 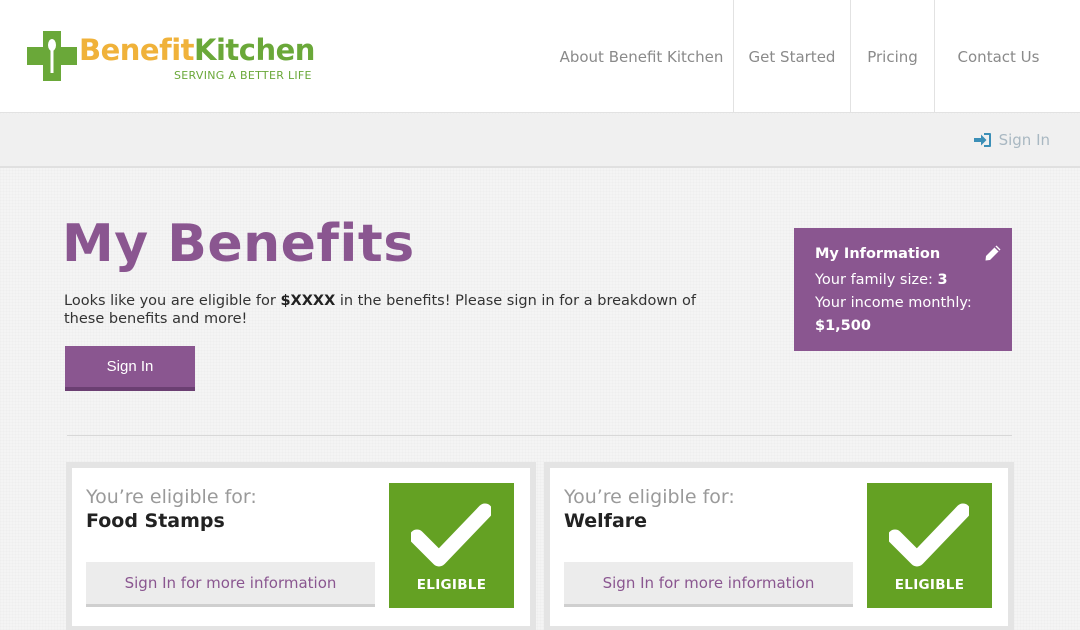 What do you see at coordinates (878, 254) in the screenshot?
I see `info-title: My Information` at bounding box center [878, 254].